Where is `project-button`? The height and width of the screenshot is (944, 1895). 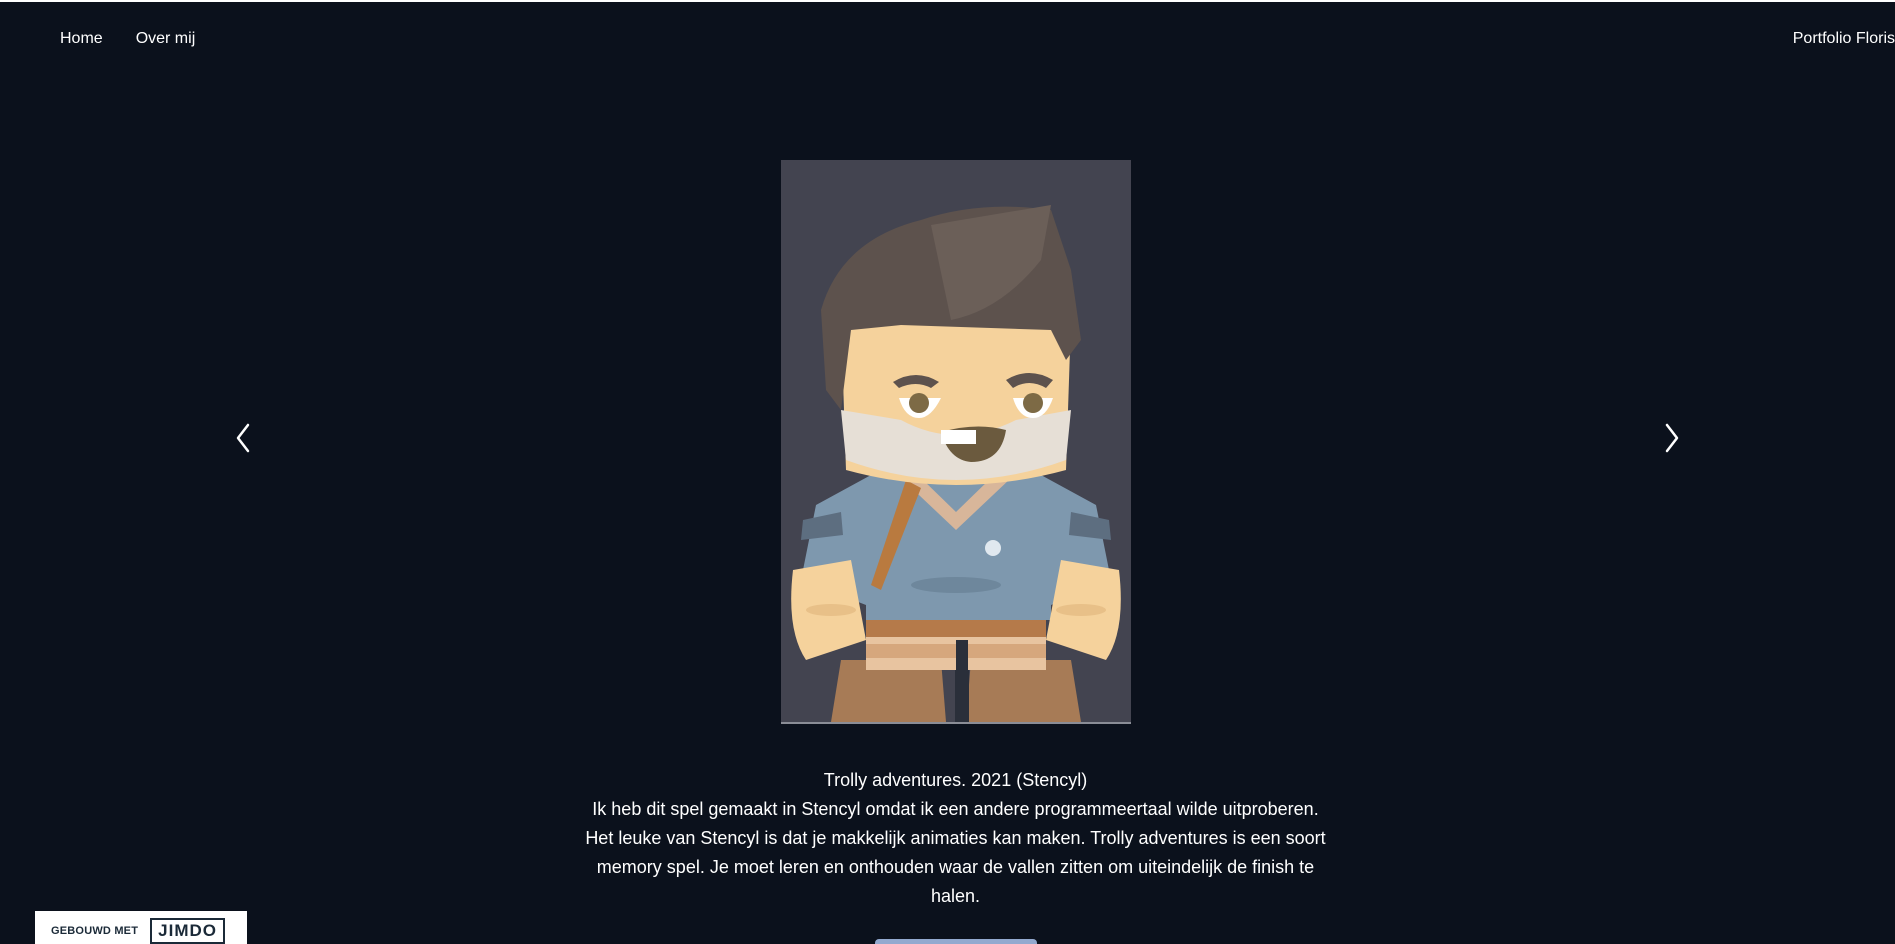
project-button is located at coordinates (956, 941).